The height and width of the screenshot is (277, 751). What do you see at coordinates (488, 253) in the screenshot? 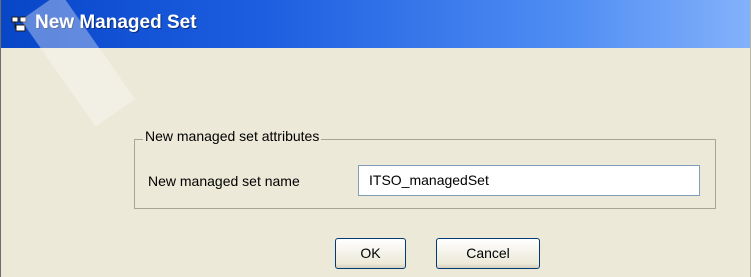
I see `cancel-button: Cancel` at bounding box center [488, 253].